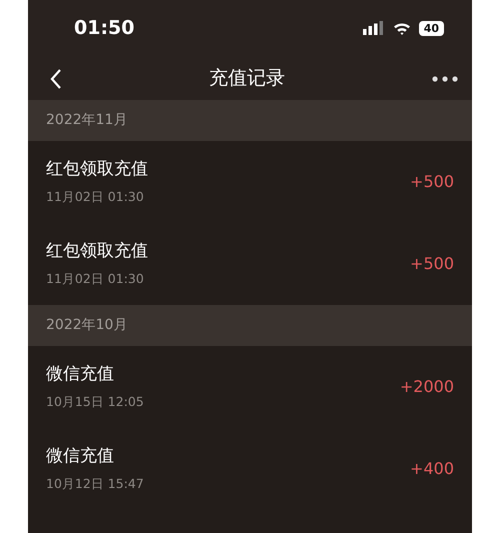 Image resolution: width=500 pixels, height=533 pixels. What do you see at coordinates (431, 28) in the screenshot?
I see `battery-indicator: 40` at bounding box center [431, 28].